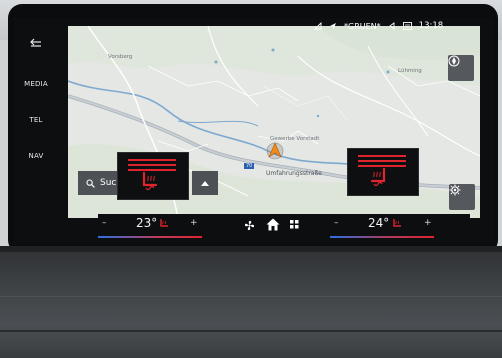 The image size is (502, 358). I want to click on map-settings-button, so click(462, 197).